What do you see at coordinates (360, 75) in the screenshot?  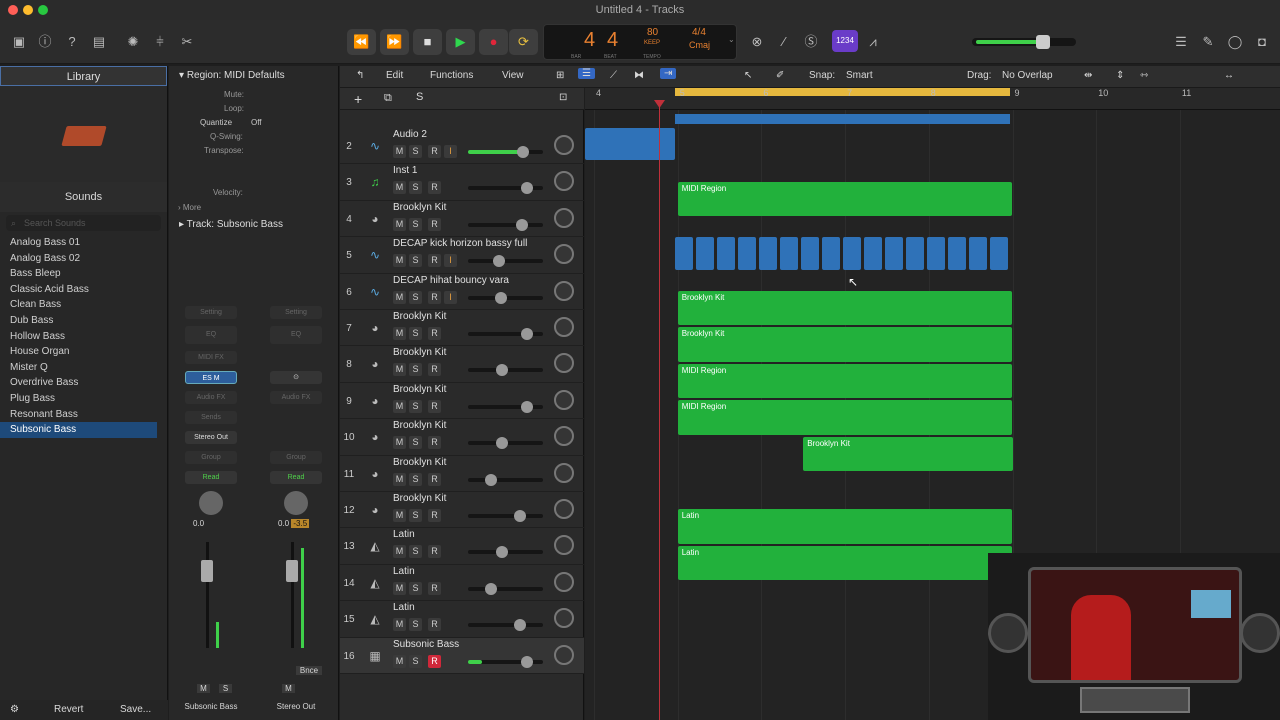 I see `back-icon: ↰` at bounding box center [360, 75].